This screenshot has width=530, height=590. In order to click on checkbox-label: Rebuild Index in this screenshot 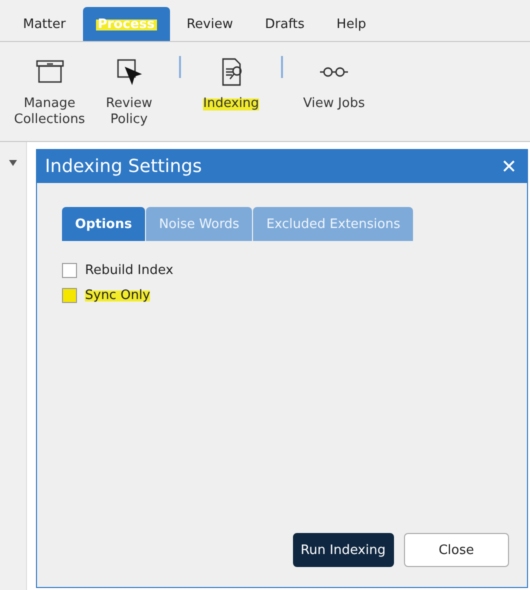, I will do `click(129, 270)`.